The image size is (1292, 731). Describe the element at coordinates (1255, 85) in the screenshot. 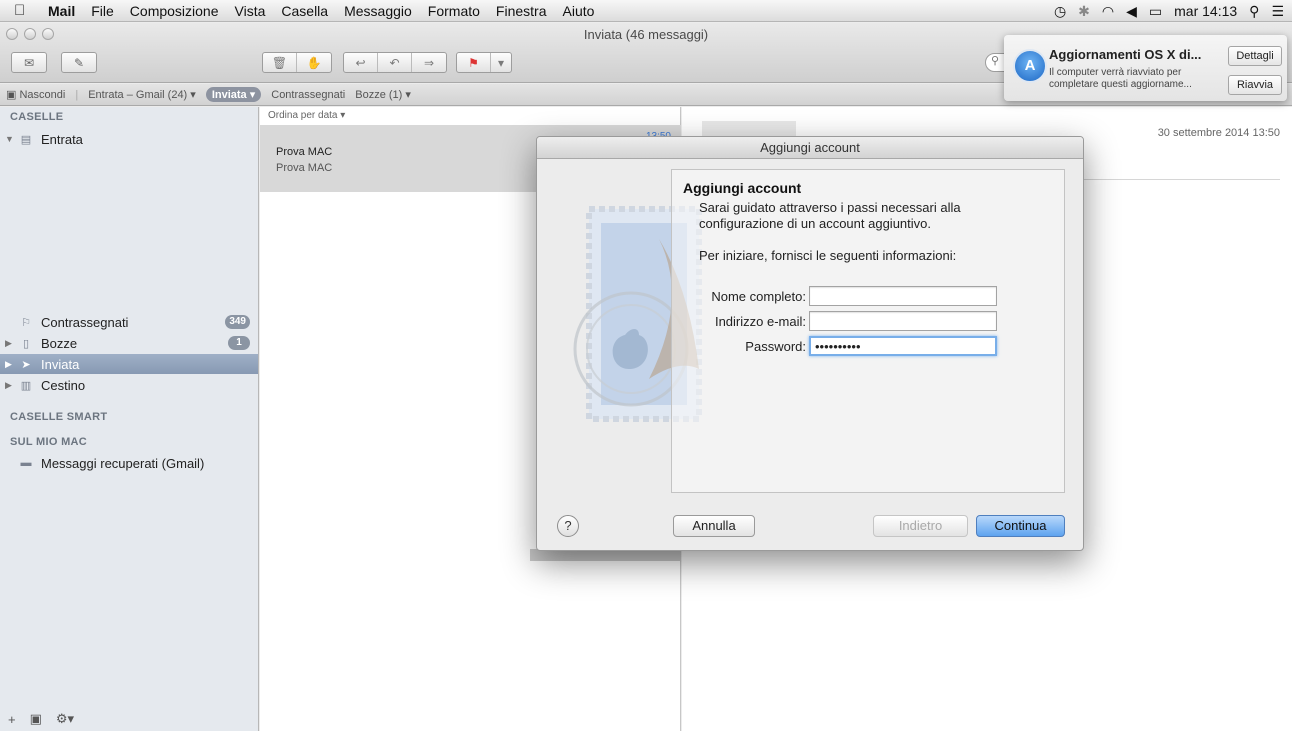

I see `restart-button: Riavvia` at that location.